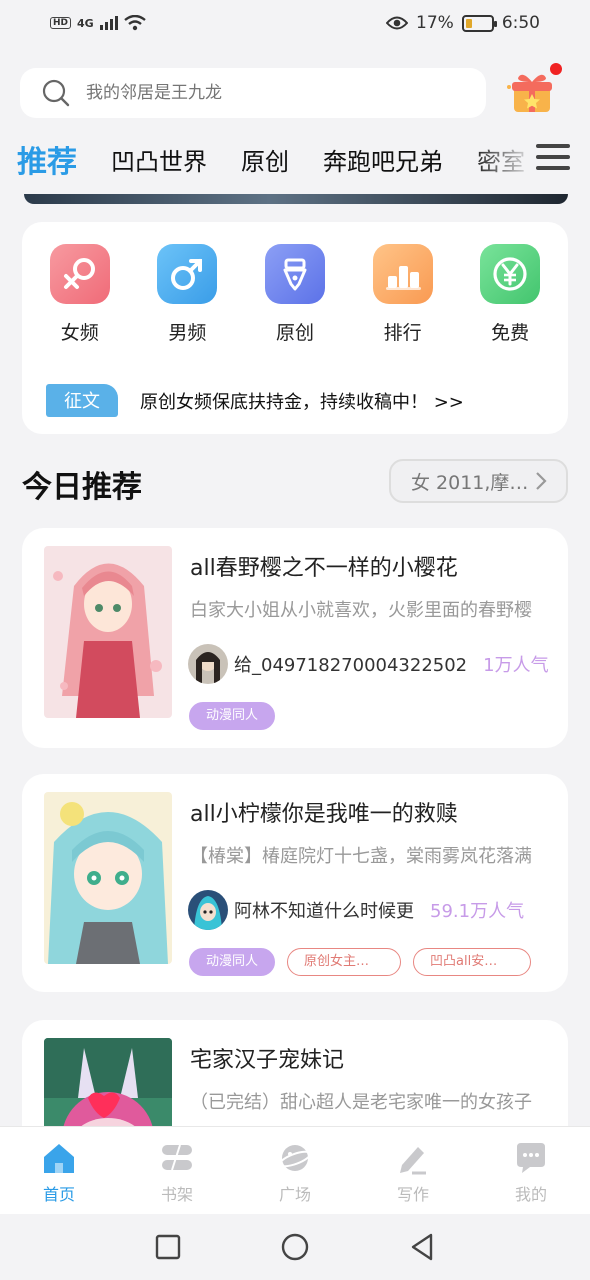  Describe the element at coordinates (256, 93) in the screenshot. I see `search-input` at that location.